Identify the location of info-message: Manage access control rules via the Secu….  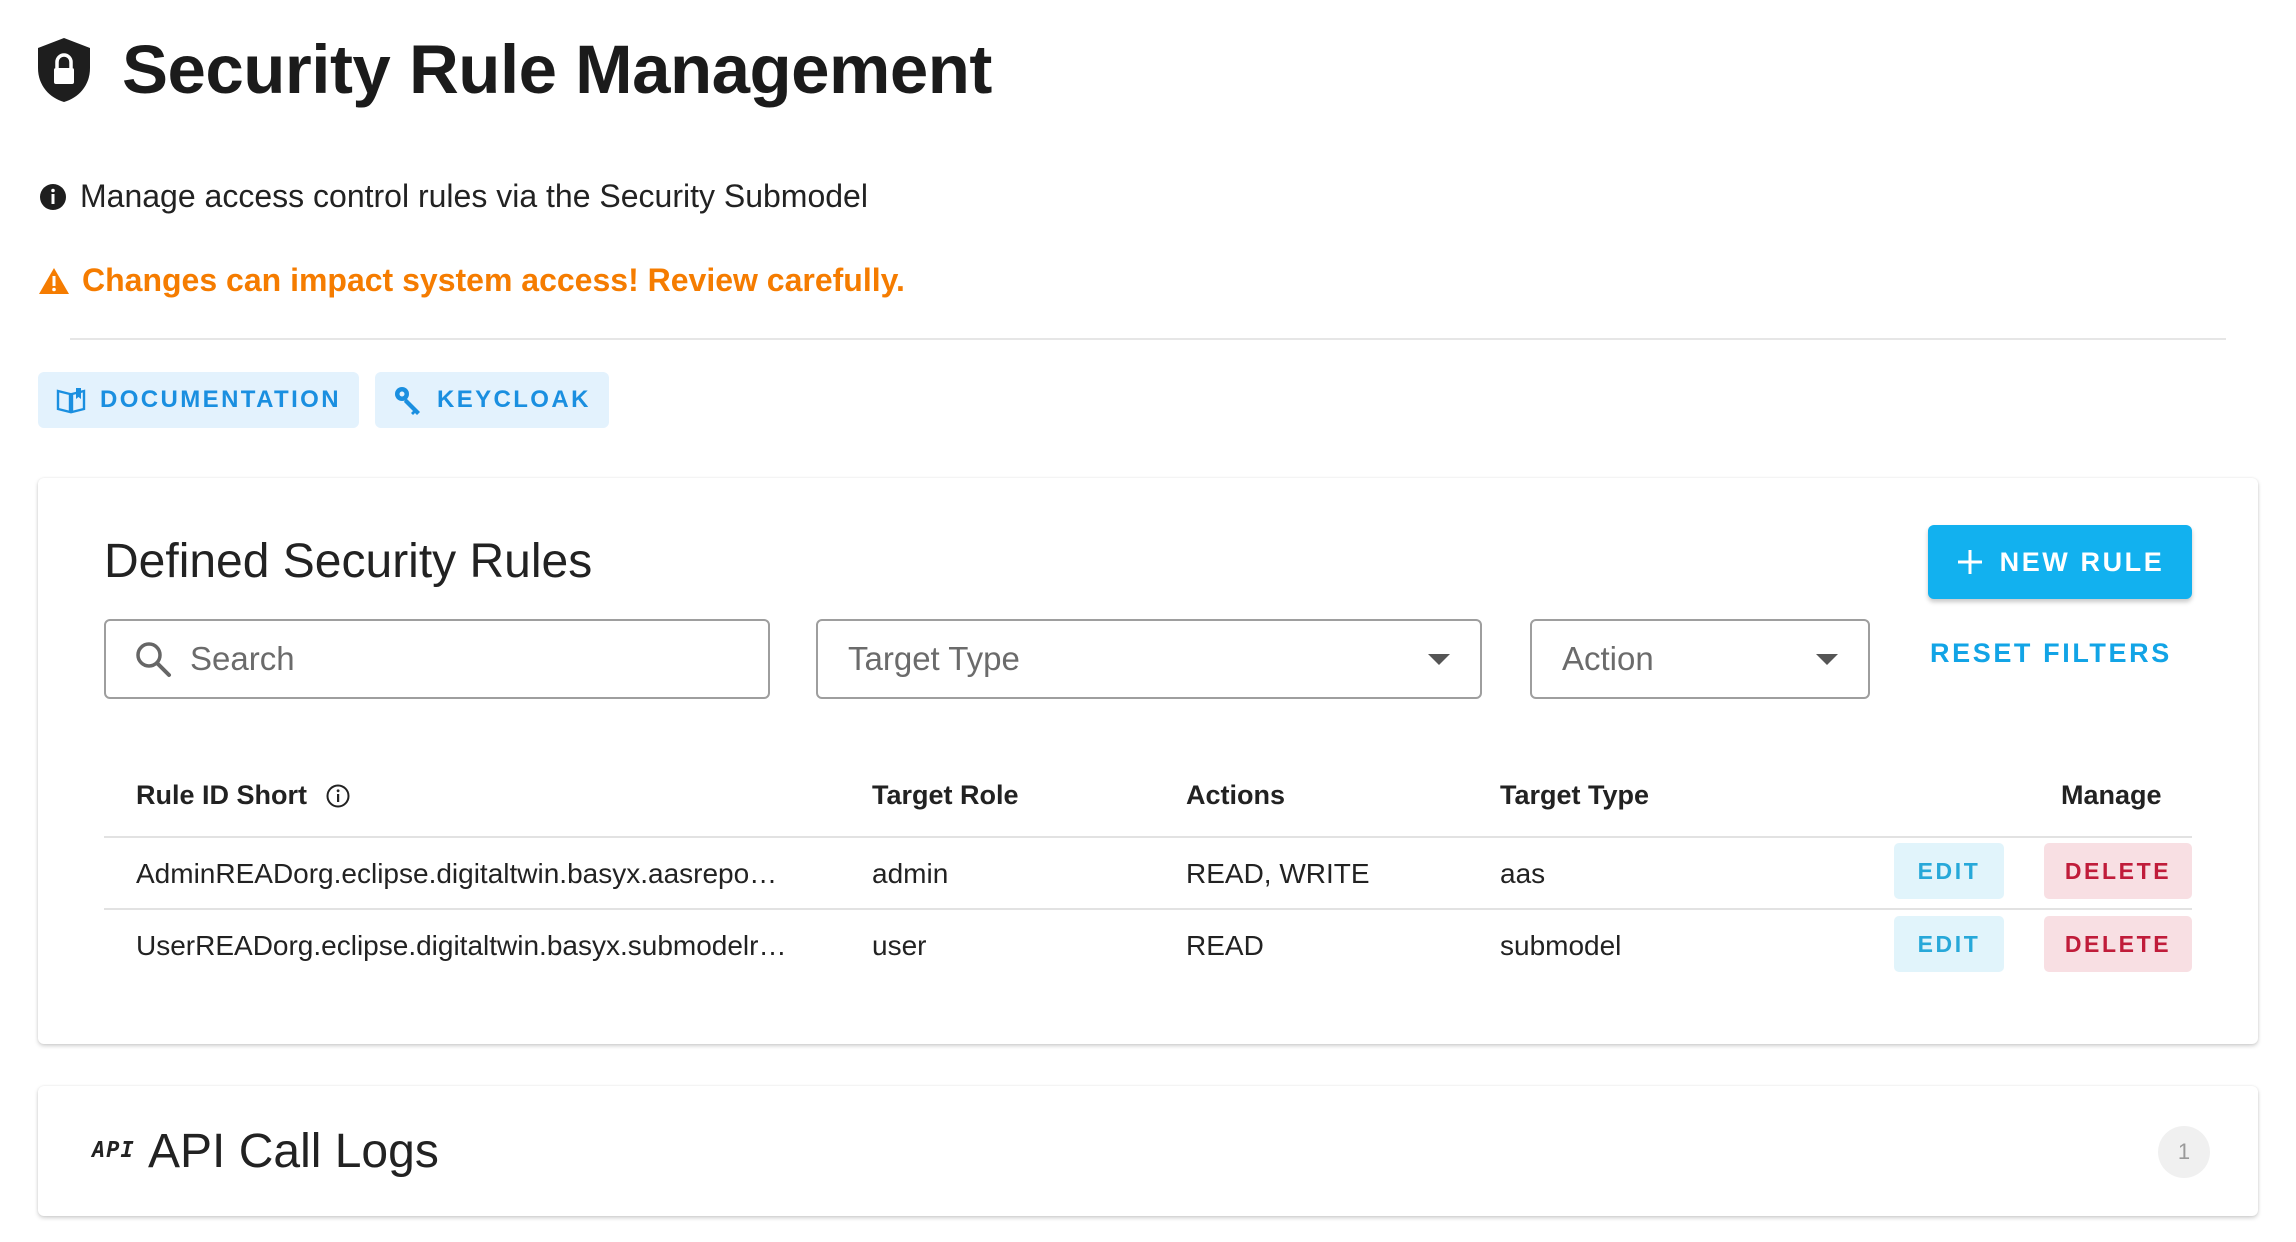
(453, 196).